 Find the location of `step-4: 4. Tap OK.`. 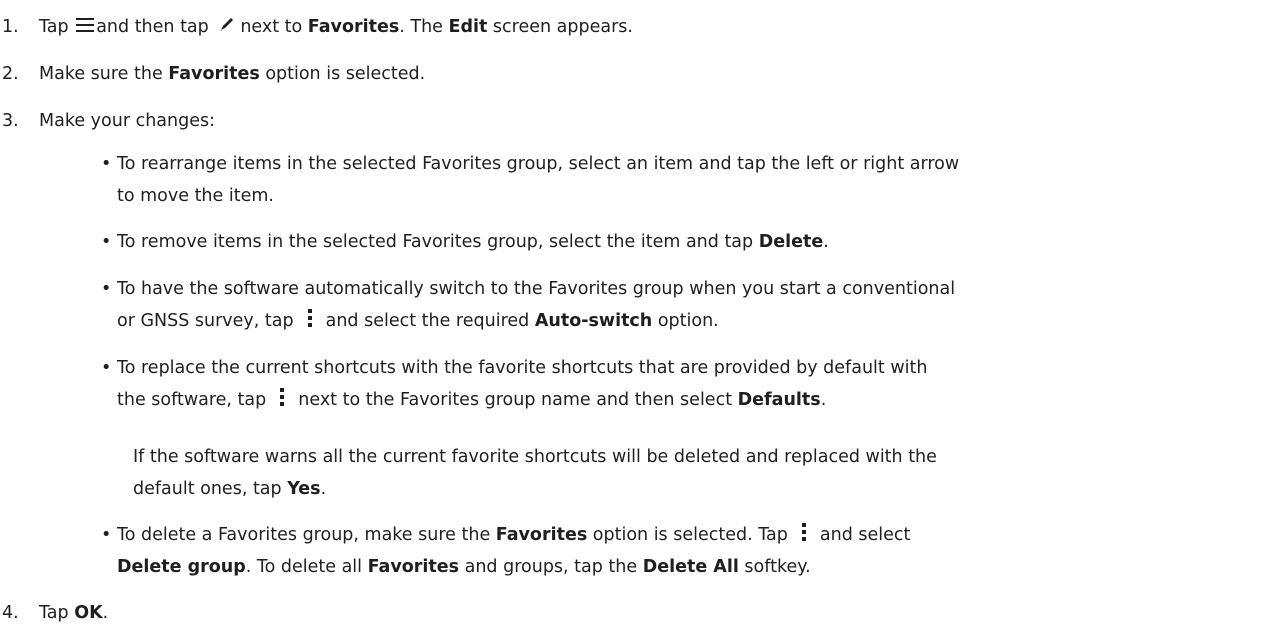

step-4: 4. Tap OK. is located at coordinates (54, 613).